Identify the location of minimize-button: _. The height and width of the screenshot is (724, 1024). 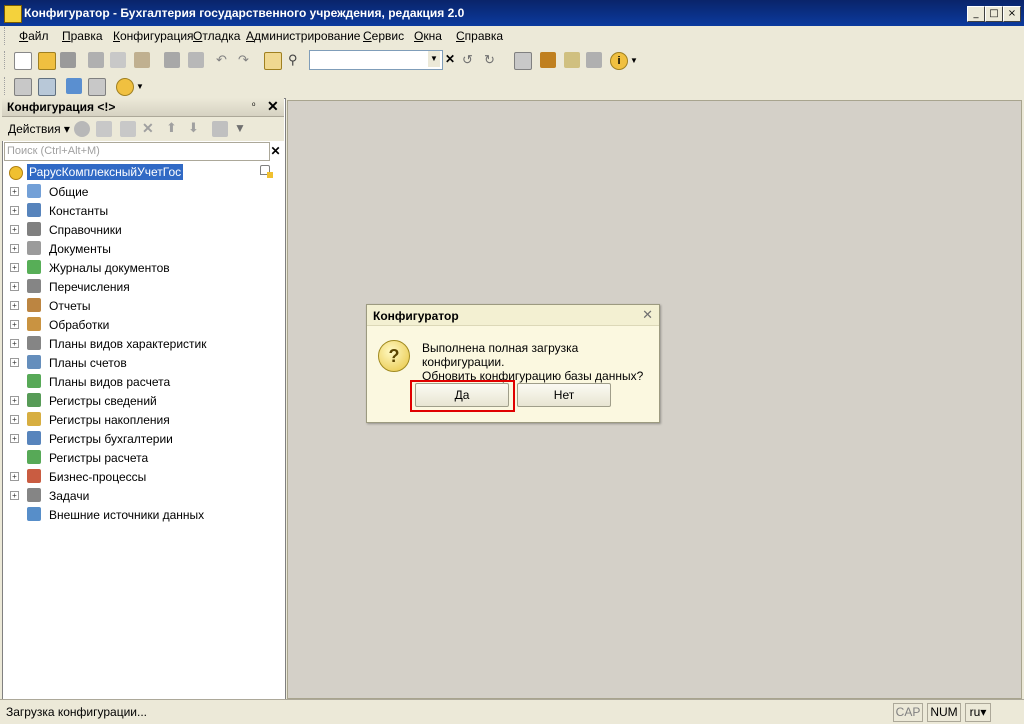
(976, 14).